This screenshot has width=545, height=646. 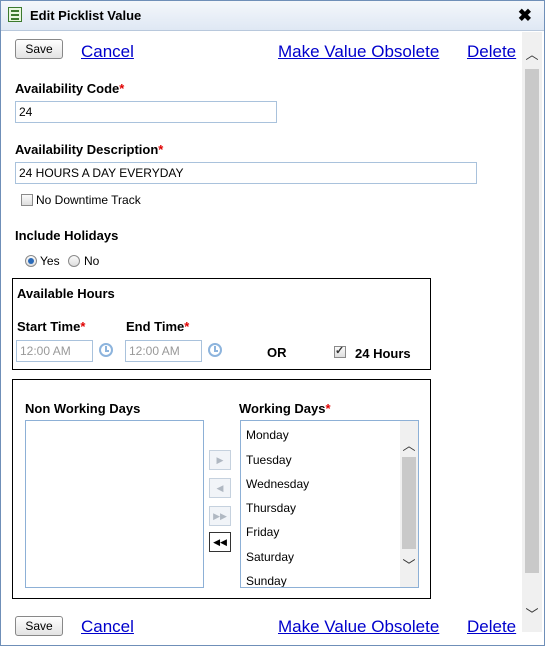 What do you see at coordinates (220, 516) in the screenshot?
I see `move-all-right-button: ▶▶` at bounding box center [220, 516].